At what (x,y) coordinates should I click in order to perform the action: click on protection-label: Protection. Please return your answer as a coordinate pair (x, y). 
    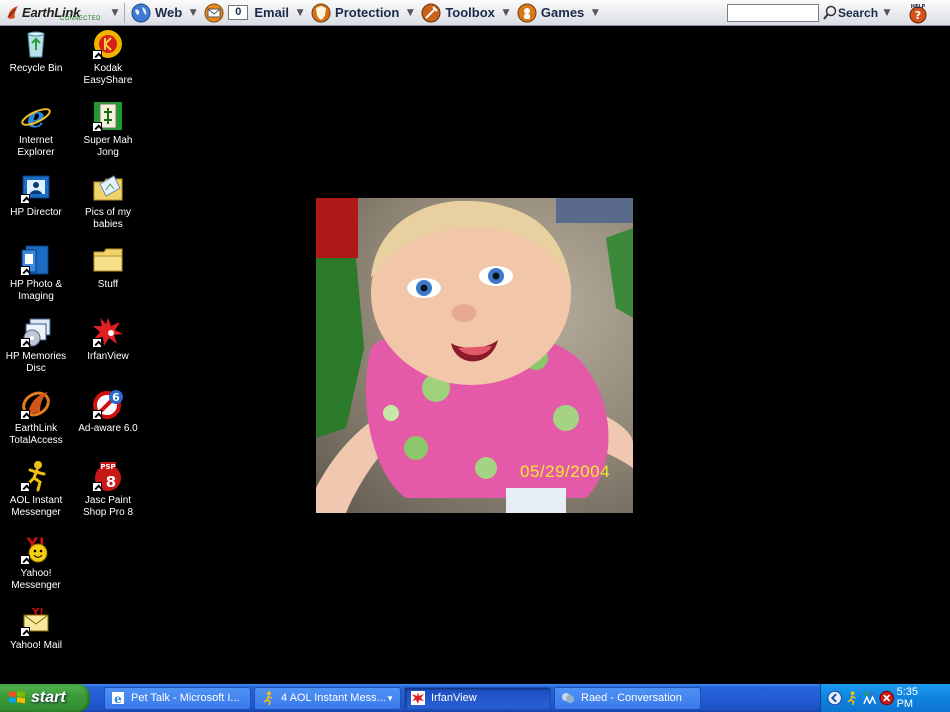
    Looking at the image, I should click on (367, 12).